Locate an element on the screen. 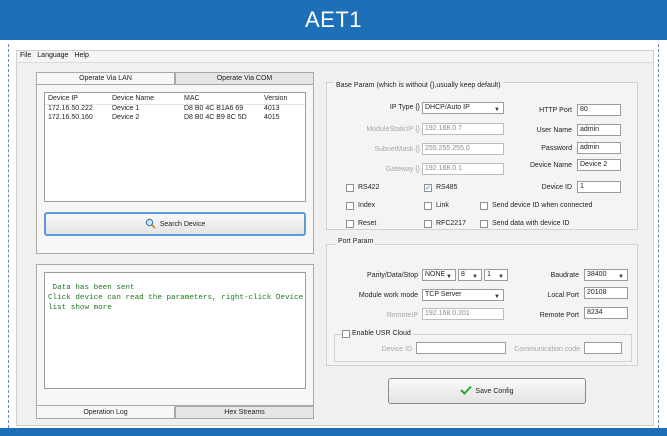 The width and height of the screenshot is (667, 436). save-config-button: Save Config is located at coordinates (487, 391).